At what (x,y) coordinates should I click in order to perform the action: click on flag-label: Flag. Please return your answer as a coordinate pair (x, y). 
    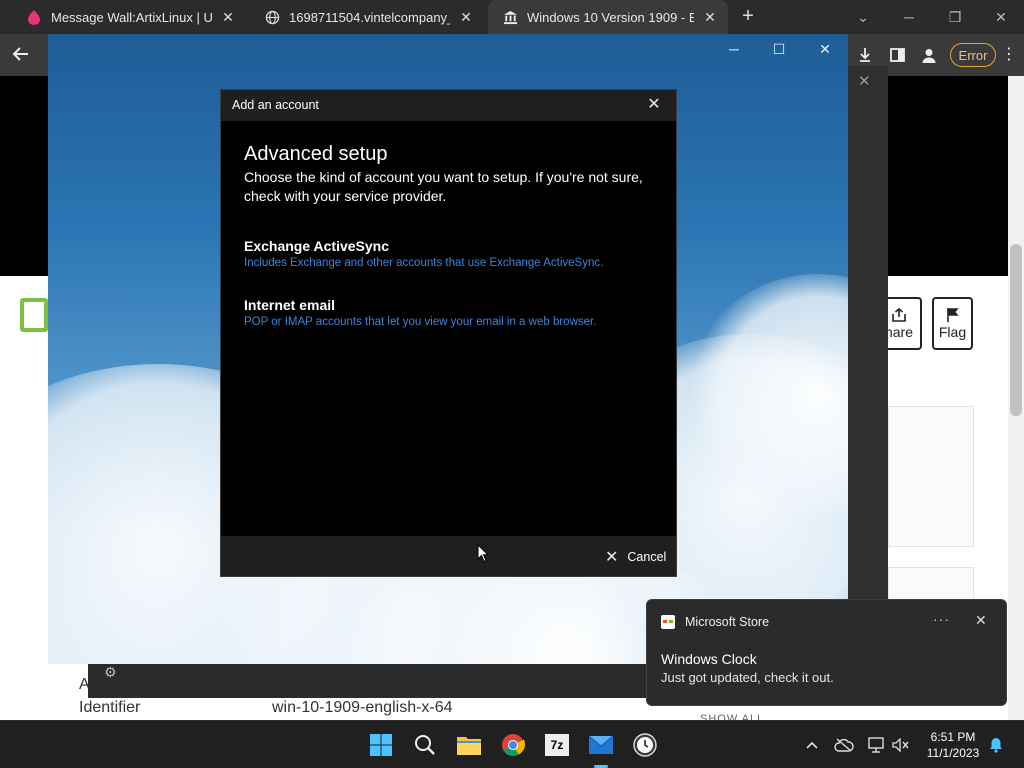
    Looking at the image, I should click on (952, 332).